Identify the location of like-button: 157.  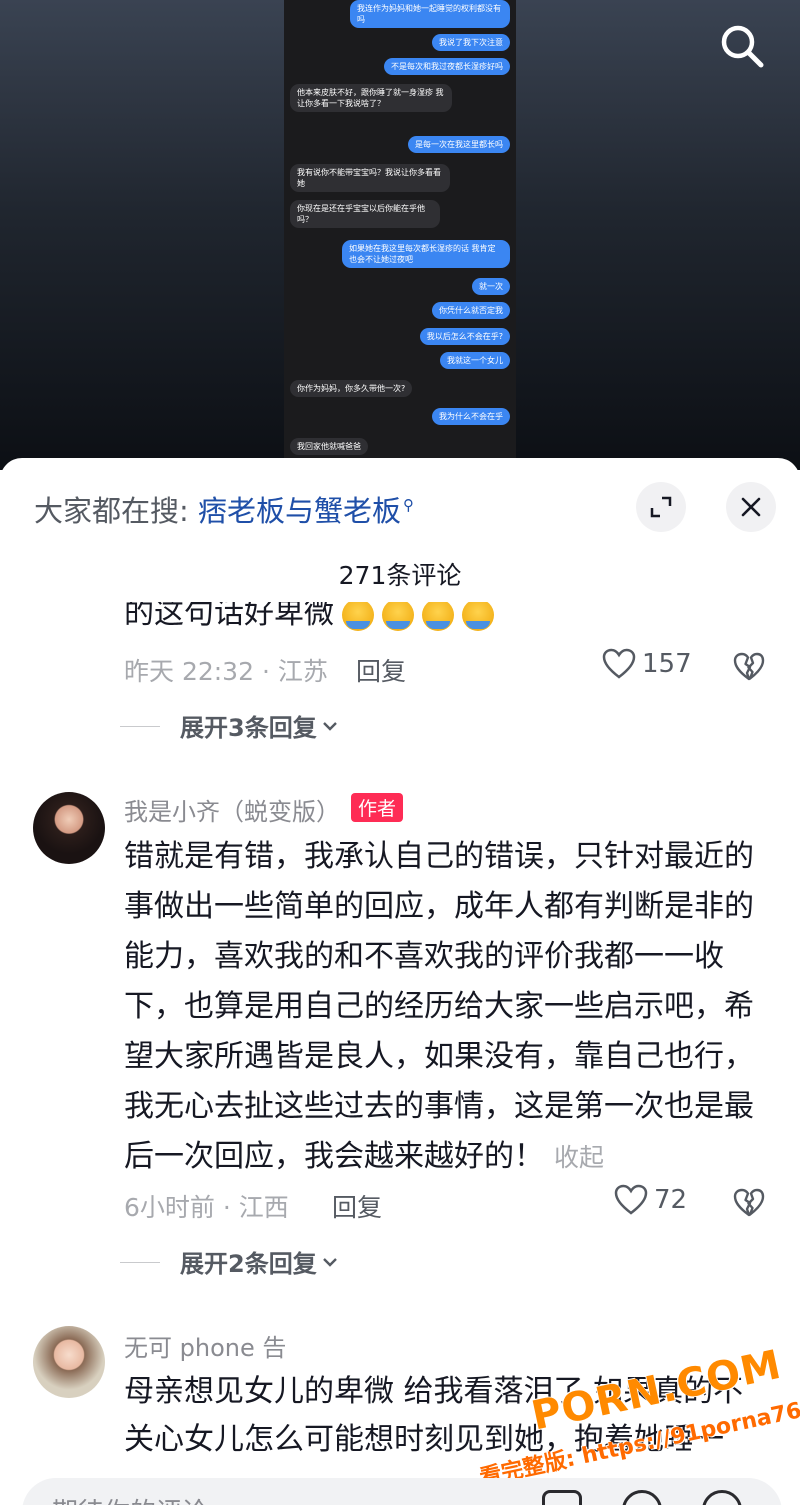
(647, 664).